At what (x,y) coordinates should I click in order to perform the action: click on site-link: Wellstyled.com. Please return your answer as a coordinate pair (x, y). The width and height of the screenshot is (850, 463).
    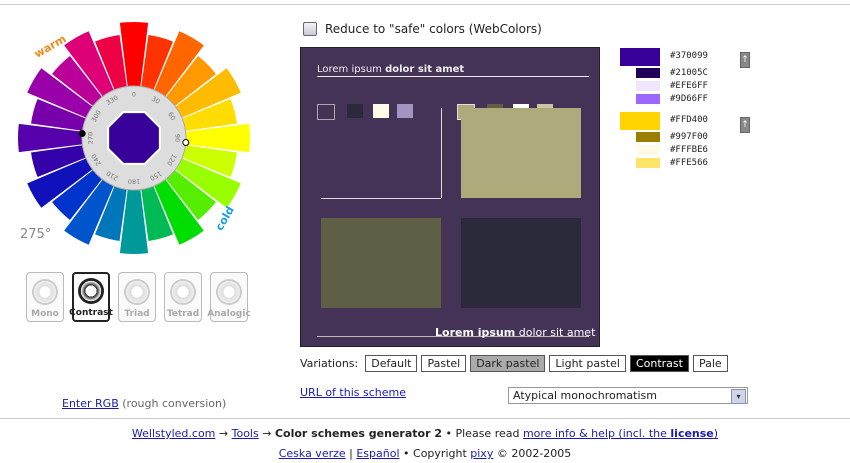
    Looking at the image, I should click on (173, 433).